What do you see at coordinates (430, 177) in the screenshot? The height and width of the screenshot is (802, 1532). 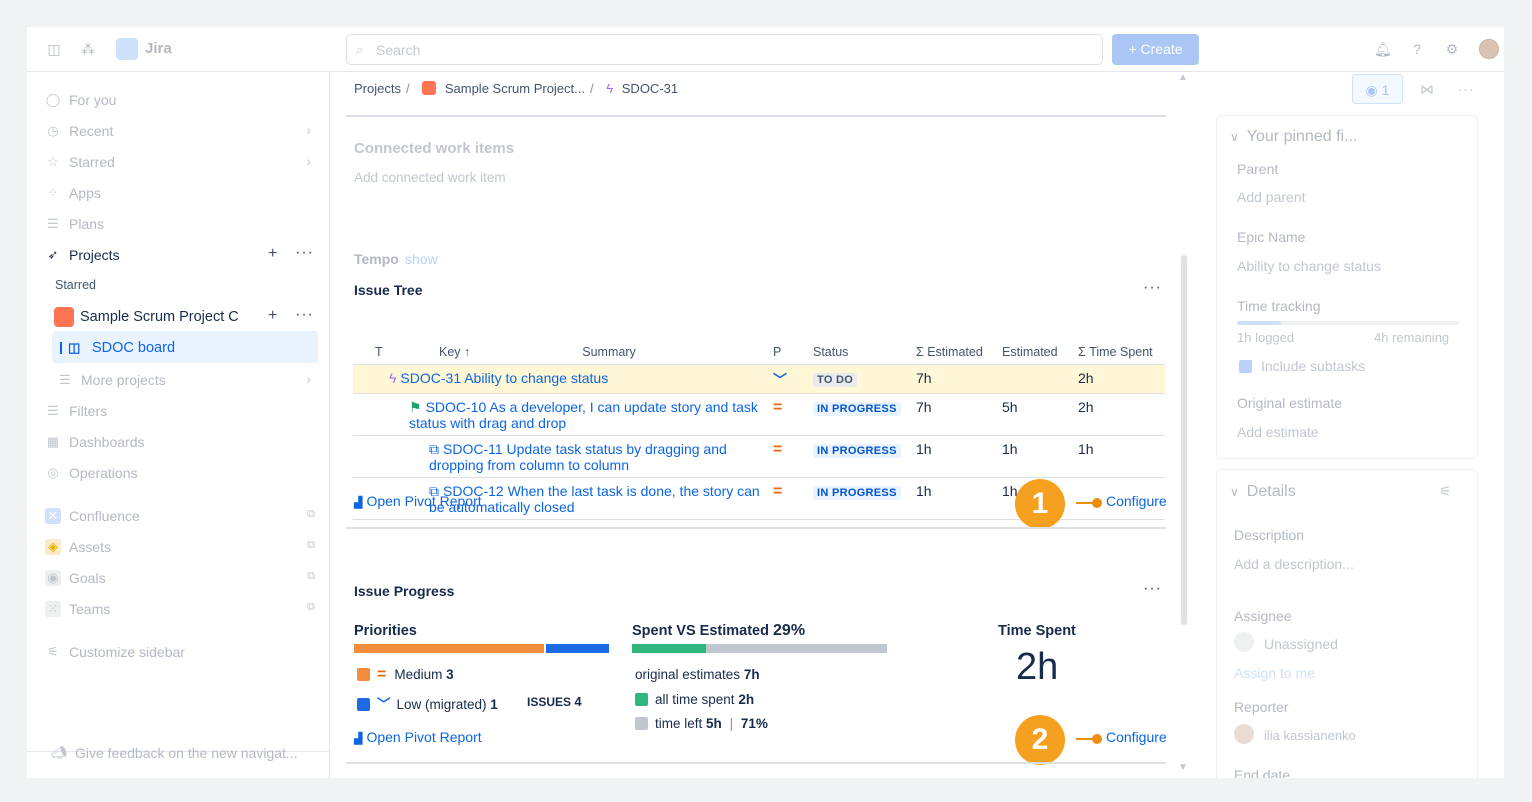 I see `add-connected-link: Add connected work item` at bounding box center [430, 177].